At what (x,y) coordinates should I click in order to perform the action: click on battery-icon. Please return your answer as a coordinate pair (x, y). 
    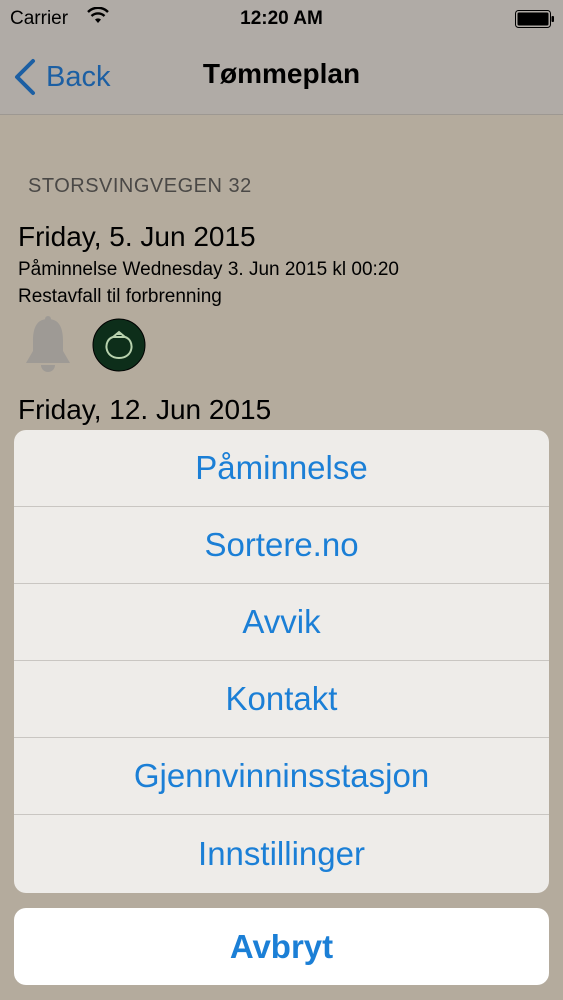
    Looking at the image, I should click on (534, 19).